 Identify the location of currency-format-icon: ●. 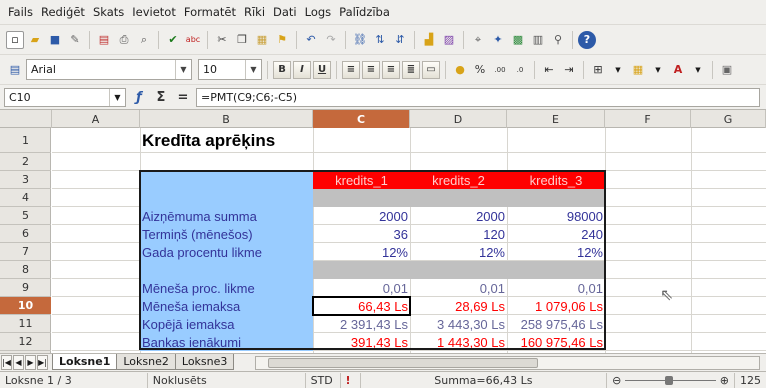
(460, 70).